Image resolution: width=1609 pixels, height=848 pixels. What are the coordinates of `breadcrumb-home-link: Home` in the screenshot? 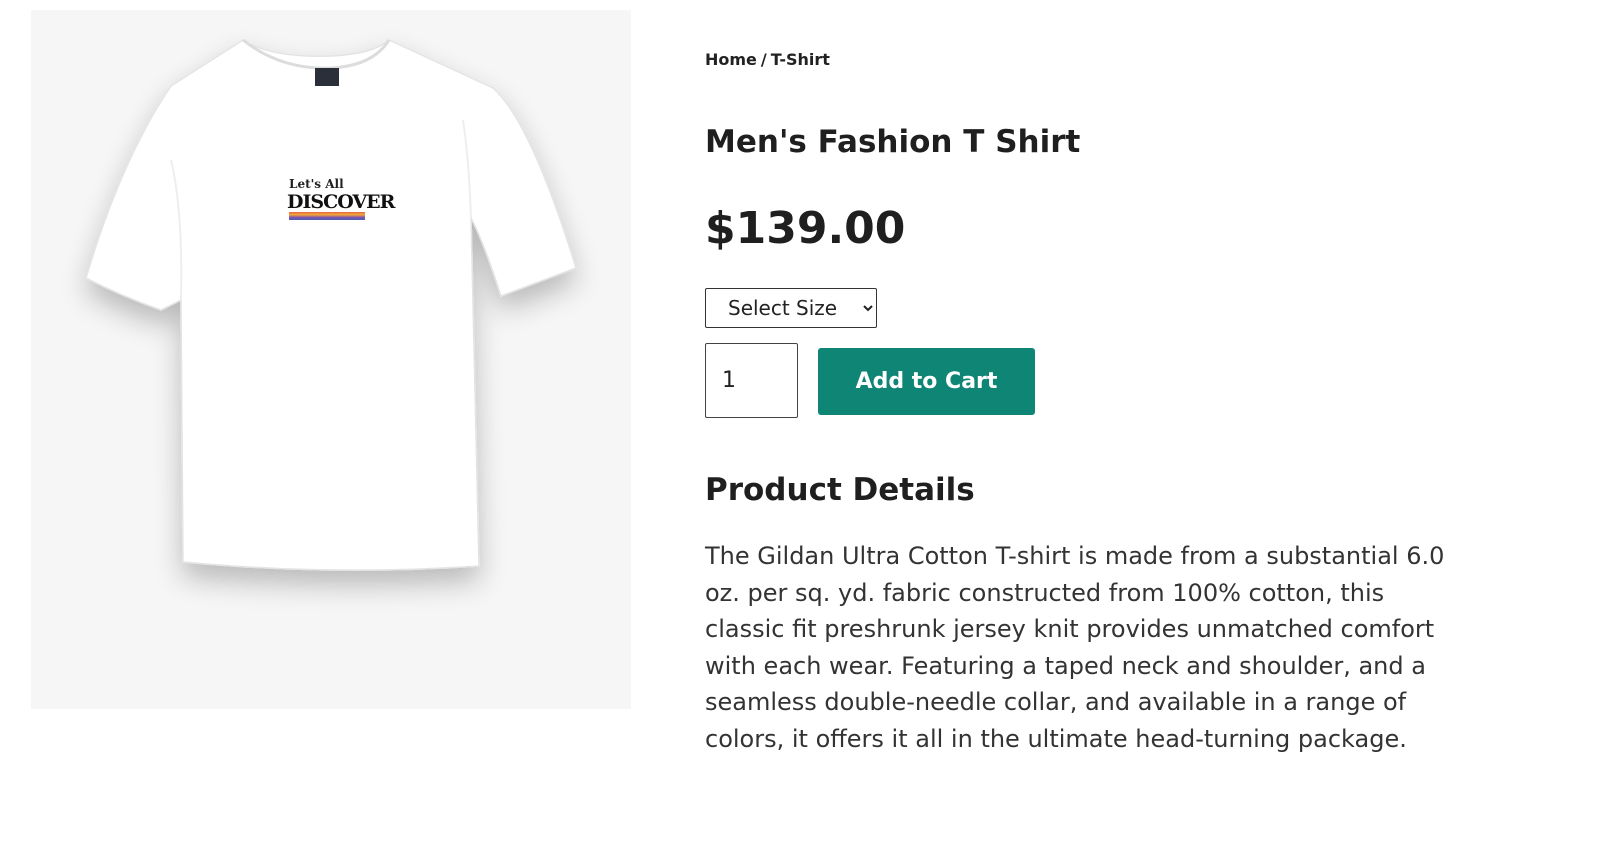 It's located at (731, 59).